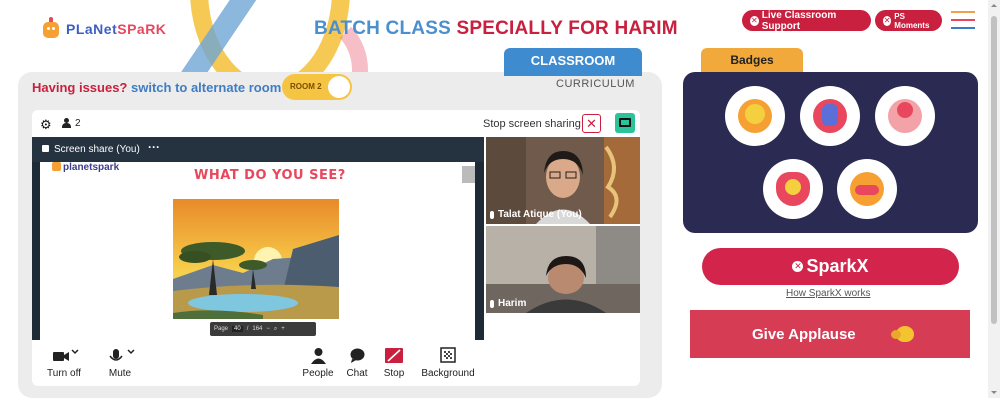 The height and width of the screenshot is (398, 1000). What do you see at coordinates (64, 355) in the screenshot?
I see `video-camera-icon` at bounding box center [64, 355].